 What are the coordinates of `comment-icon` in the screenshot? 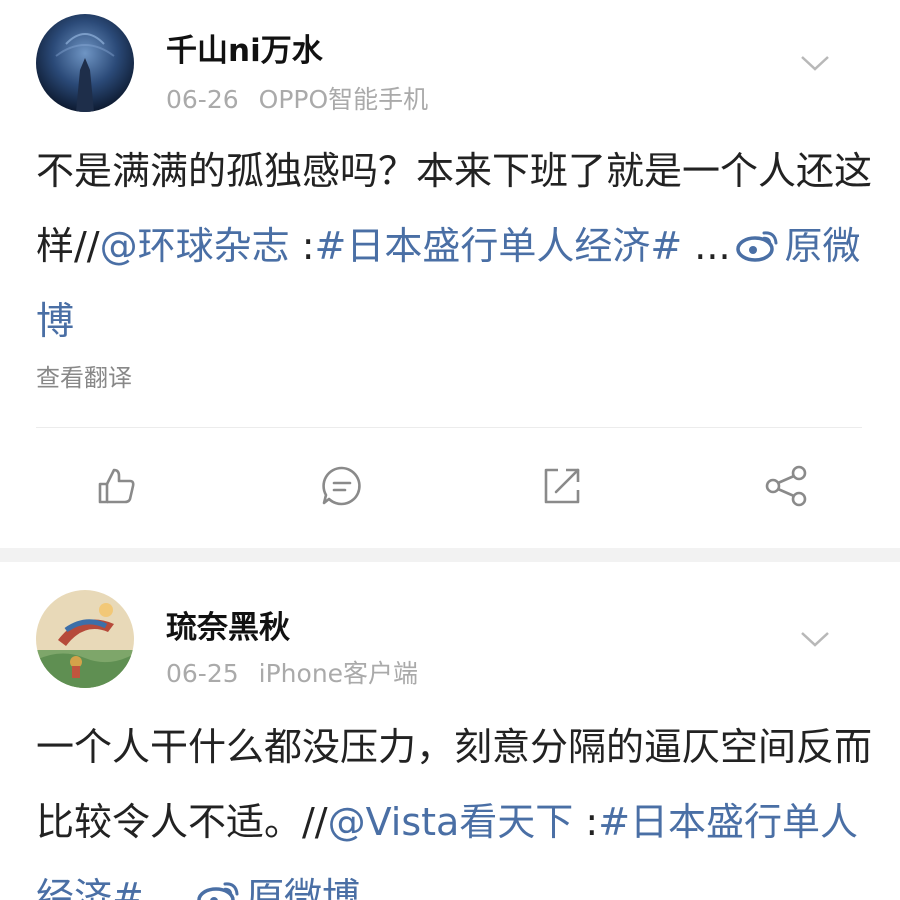 It's located at (342, 486).